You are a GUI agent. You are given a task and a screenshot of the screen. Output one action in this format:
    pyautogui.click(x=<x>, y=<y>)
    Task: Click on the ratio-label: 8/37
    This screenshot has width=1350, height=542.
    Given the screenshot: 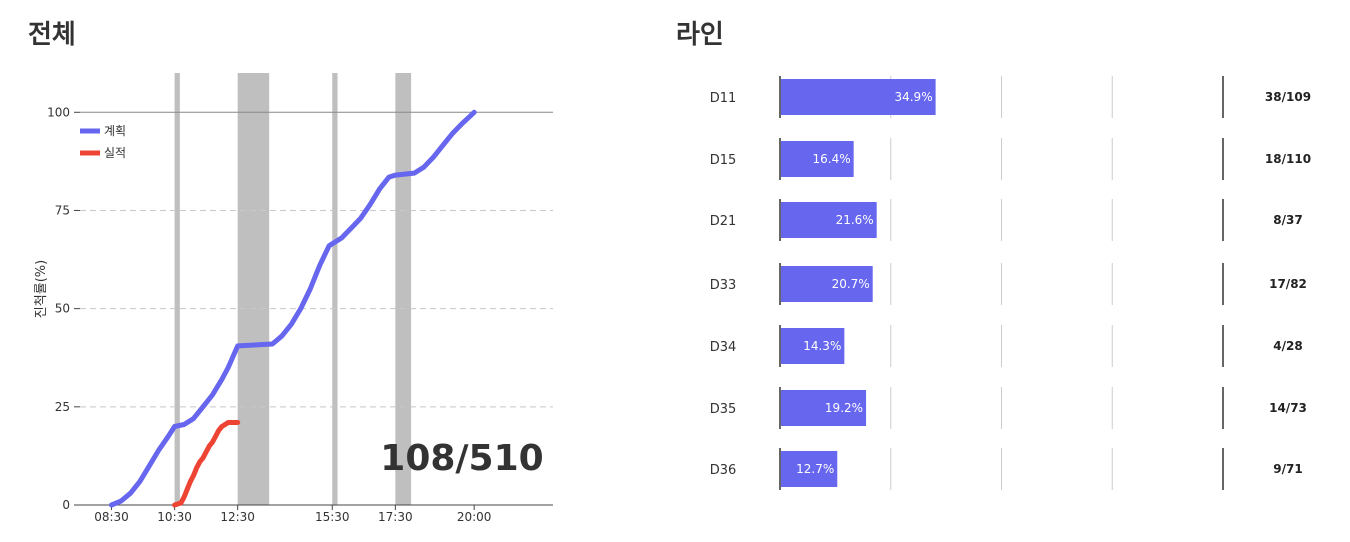 What is the action you would take?
    pyautogui.click(x=1287, y=220)
    